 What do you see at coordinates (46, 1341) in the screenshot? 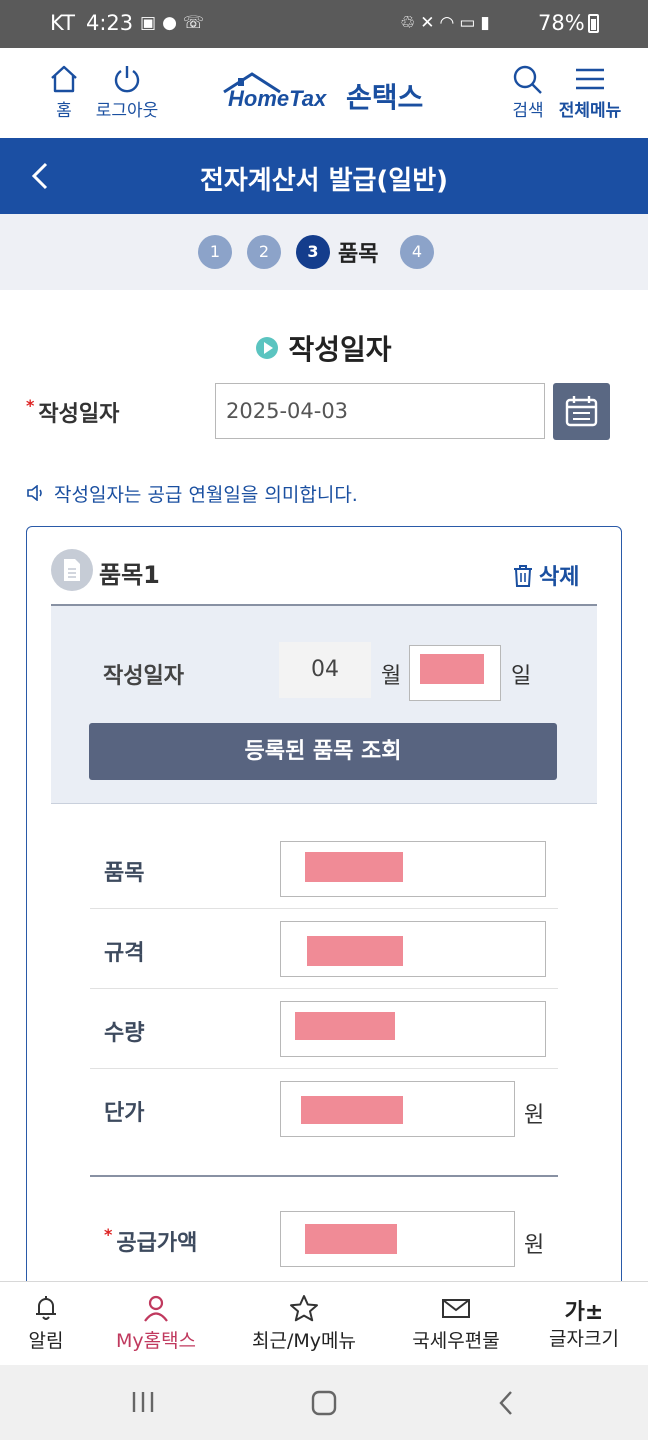
I see `nav-alerts-label: 알림` at bounding box center [46, 1341].